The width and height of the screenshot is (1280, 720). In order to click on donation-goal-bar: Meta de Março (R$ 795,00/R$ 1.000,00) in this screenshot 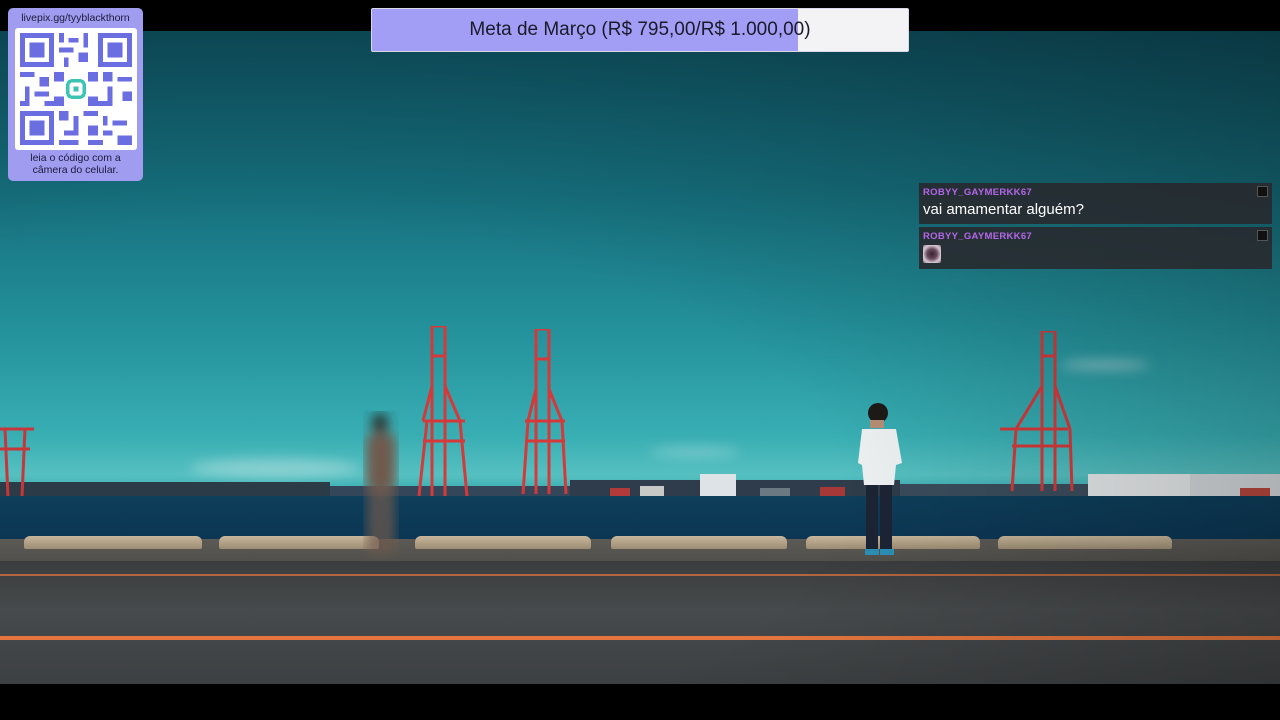, I will do `click(640, 30)`.